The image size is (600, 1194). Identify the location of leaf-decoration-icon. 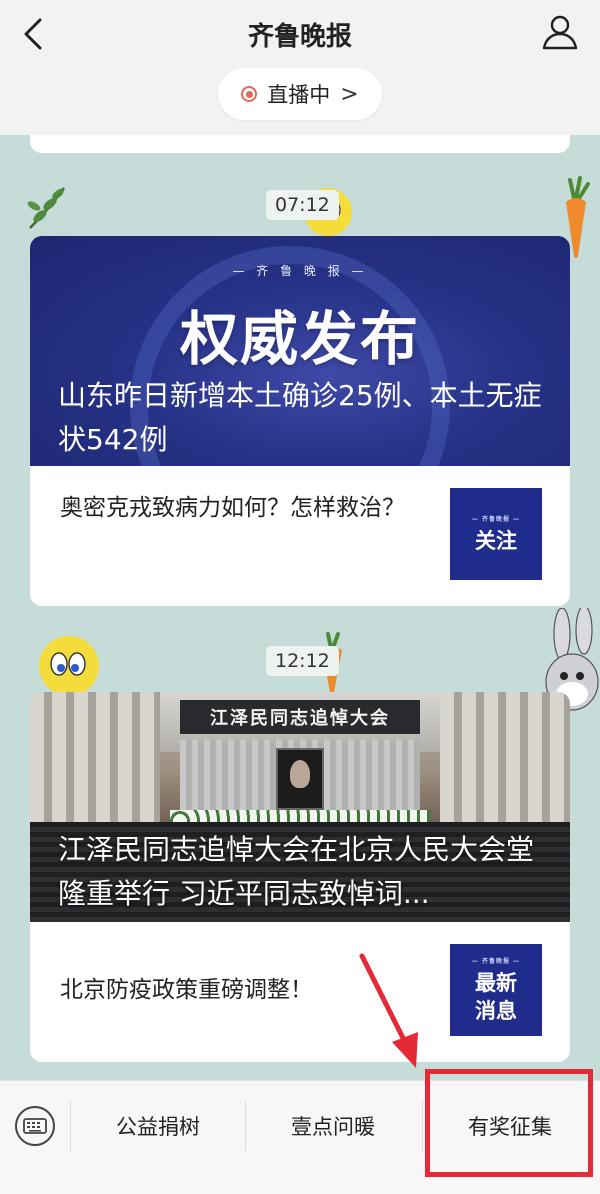
(46, 208).